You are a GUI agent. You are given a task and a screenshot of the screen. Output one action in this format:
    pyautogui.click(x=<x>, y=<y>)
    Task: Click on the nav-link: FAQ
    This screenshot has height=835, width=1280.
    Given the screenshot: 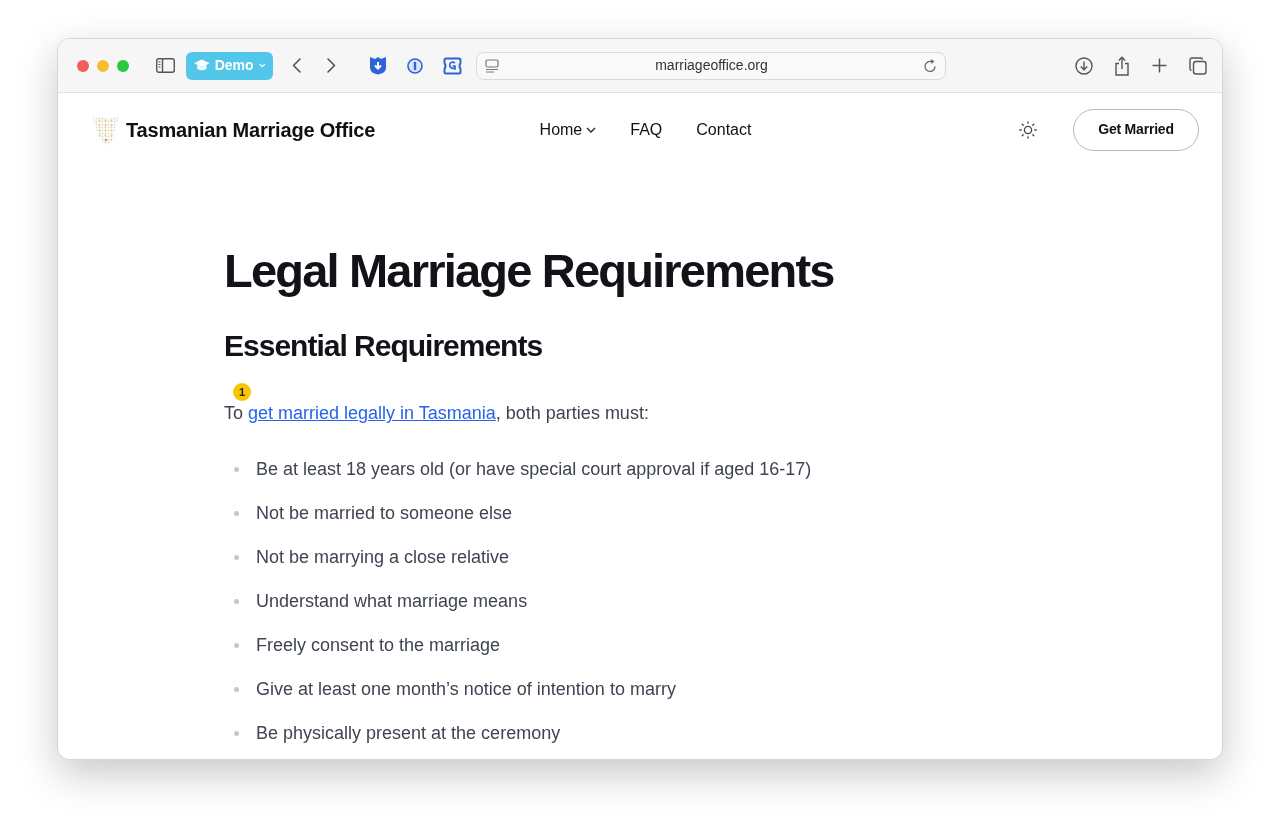 What is the action you would take?
    pyautogui.click(x=646, y=129)
    